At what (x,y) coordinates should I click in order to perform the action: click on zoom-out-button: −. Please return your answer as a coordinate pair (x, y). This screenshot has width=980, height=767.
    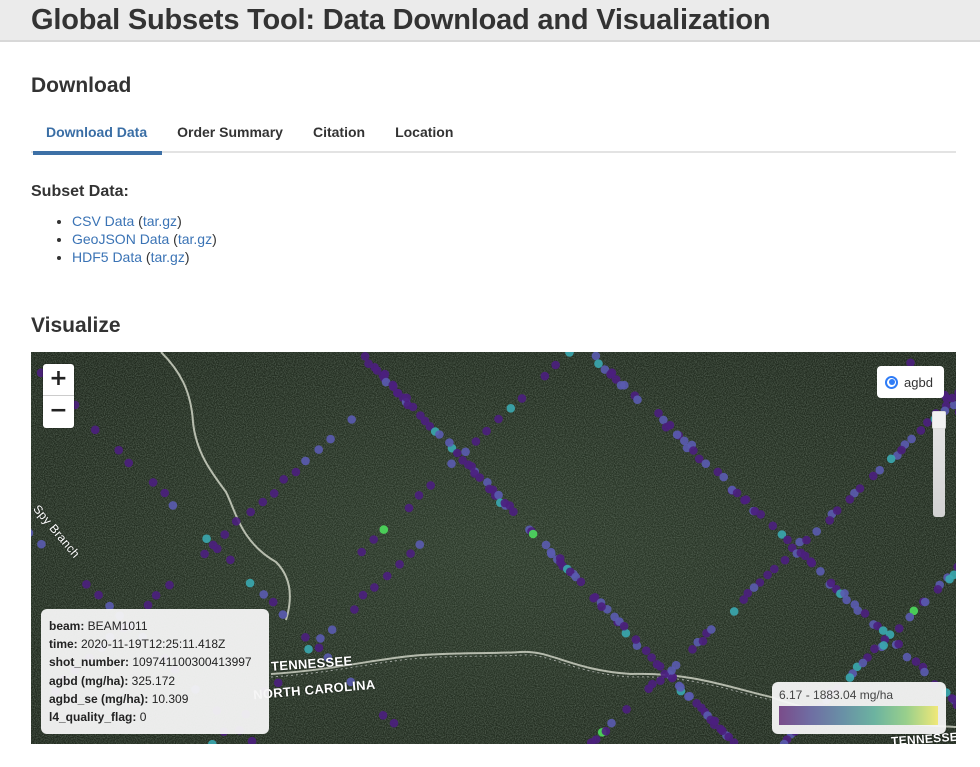
    Looking at the image, I should click on (58, 412).